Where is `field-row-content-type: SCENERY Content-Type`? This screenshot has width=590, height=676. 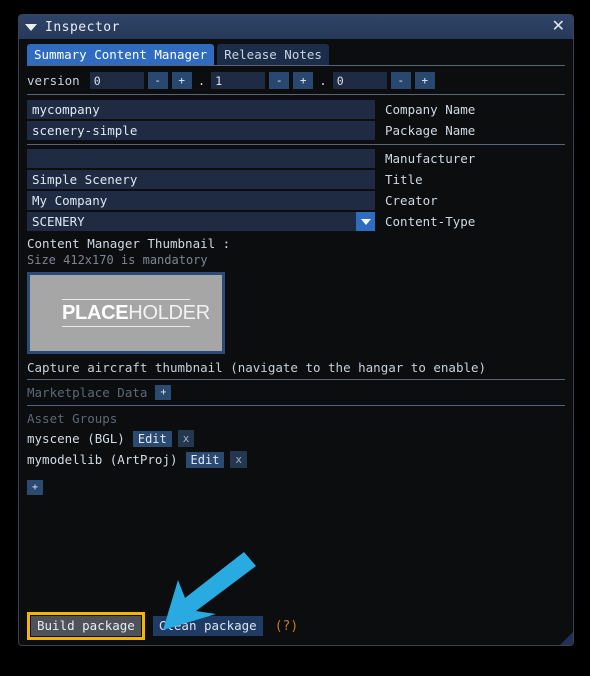
field-row-content-type: SCENERY Content-Type is located at coordinates (296, 221).